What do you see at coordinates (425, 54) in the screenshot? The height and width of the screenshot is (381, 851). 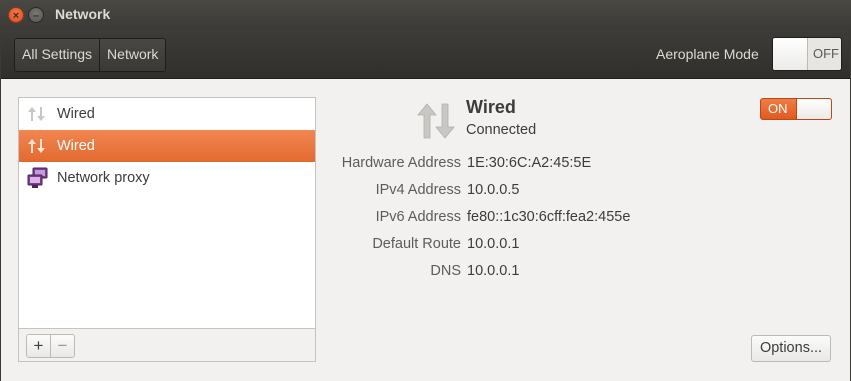 I see `header-toolbar: All Settings Network Aeroplane Mode` at bounding box center [425, 54].